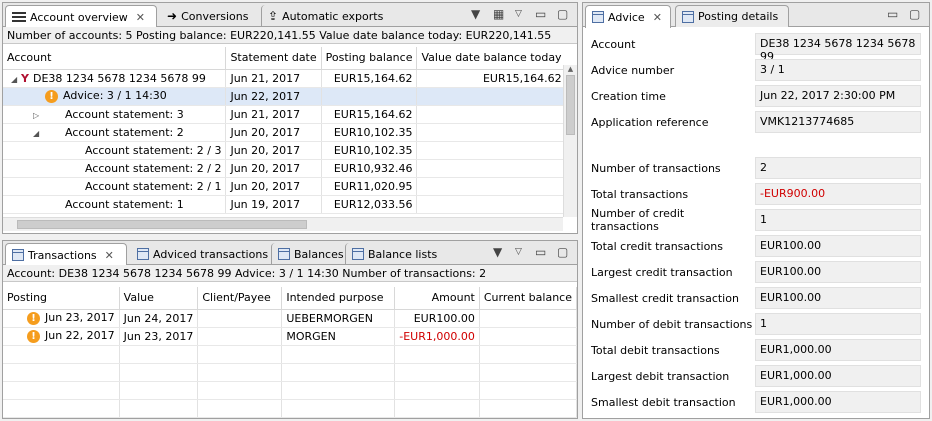 This screenshot has height=421, width=932. What do you see at coordinates (273, 150) in the screenshot?
I see `statement-date: Jun 20, 2017` at bounding box center [273, 150].